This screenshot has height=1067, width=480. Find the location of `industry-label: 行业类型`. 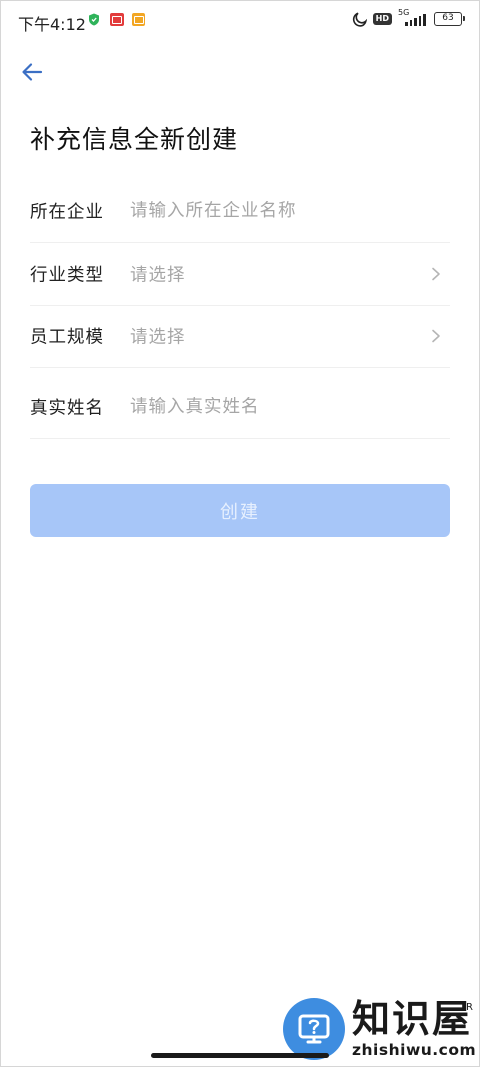

industry-label: 行业类型 is located at coordinates (67, 275).